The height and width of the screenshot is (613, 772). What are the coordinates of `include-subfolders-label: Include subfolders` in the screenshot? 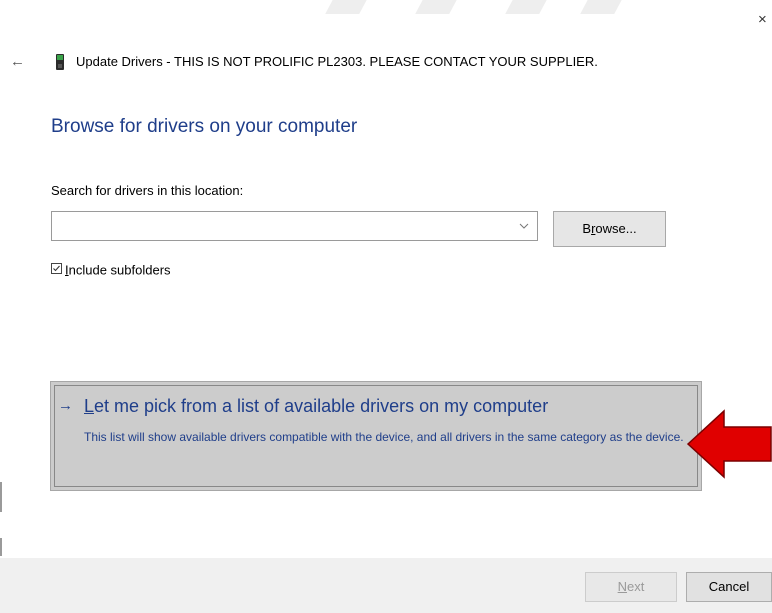 It's located at (118, 269).